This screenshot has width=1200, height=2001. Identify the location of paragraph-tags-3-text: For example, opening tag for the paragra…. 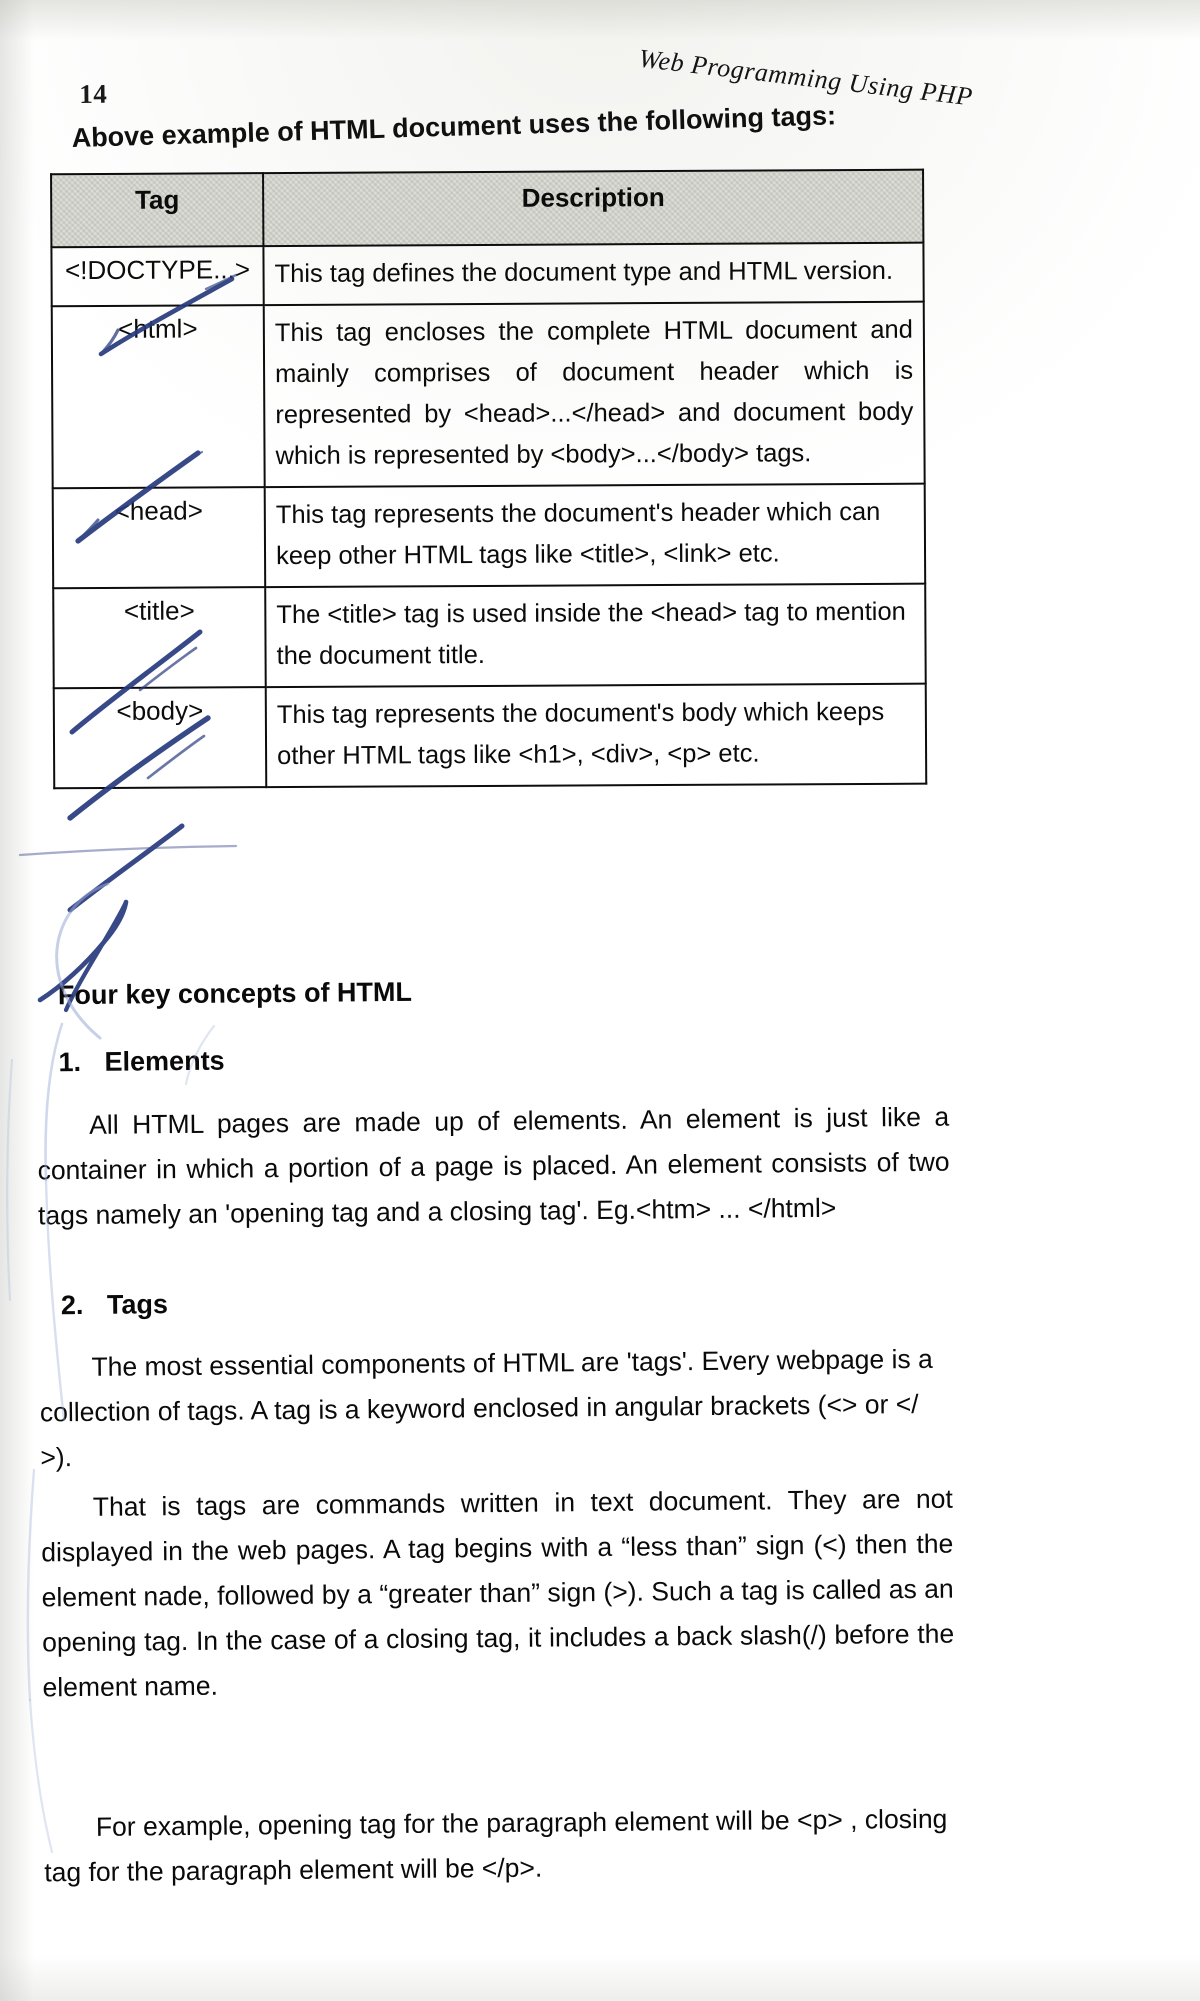
(496, 1845).